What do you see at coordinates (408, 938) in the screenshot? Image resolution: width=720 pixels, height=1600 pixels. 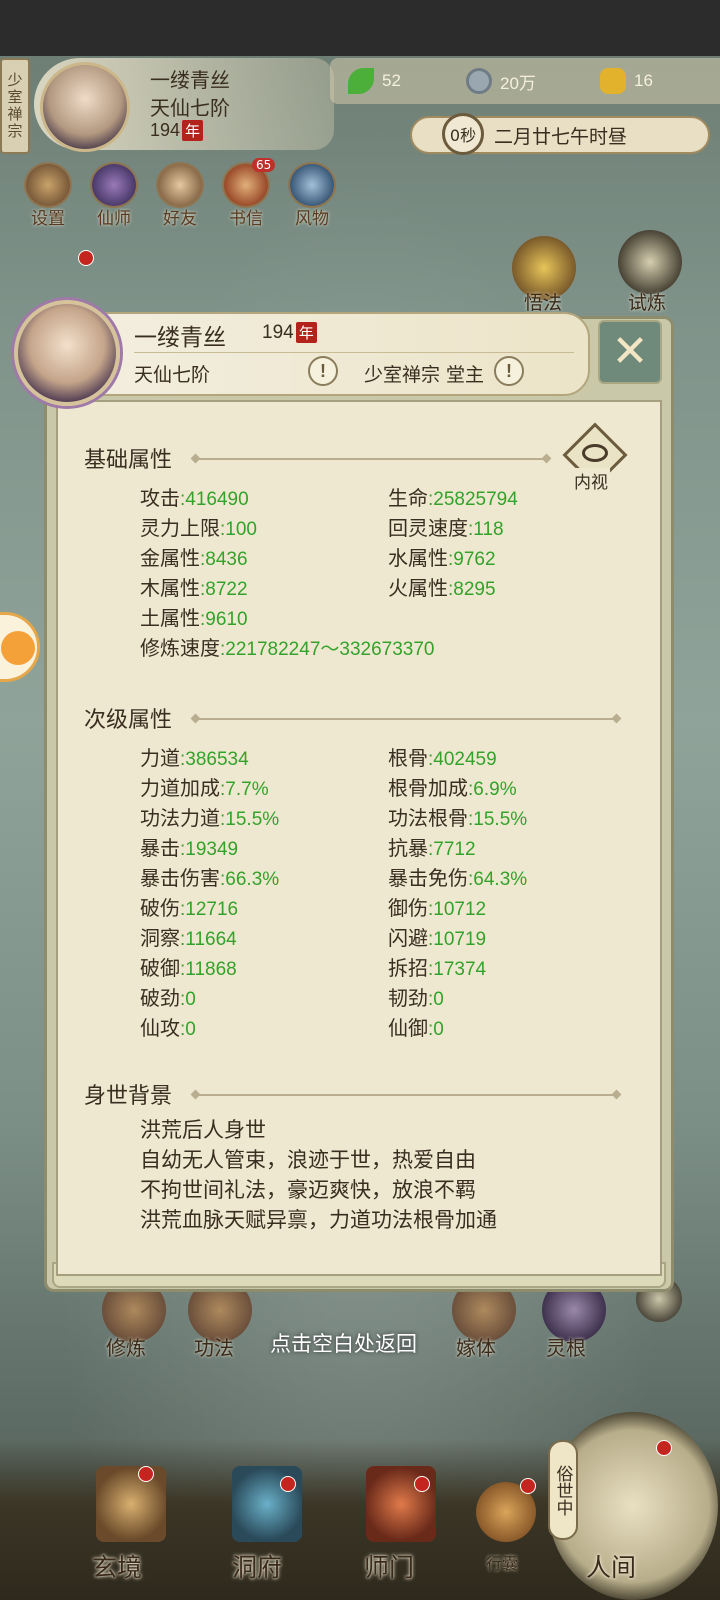 I see `stat-label: 闪避` at bounding box center [408, 938].